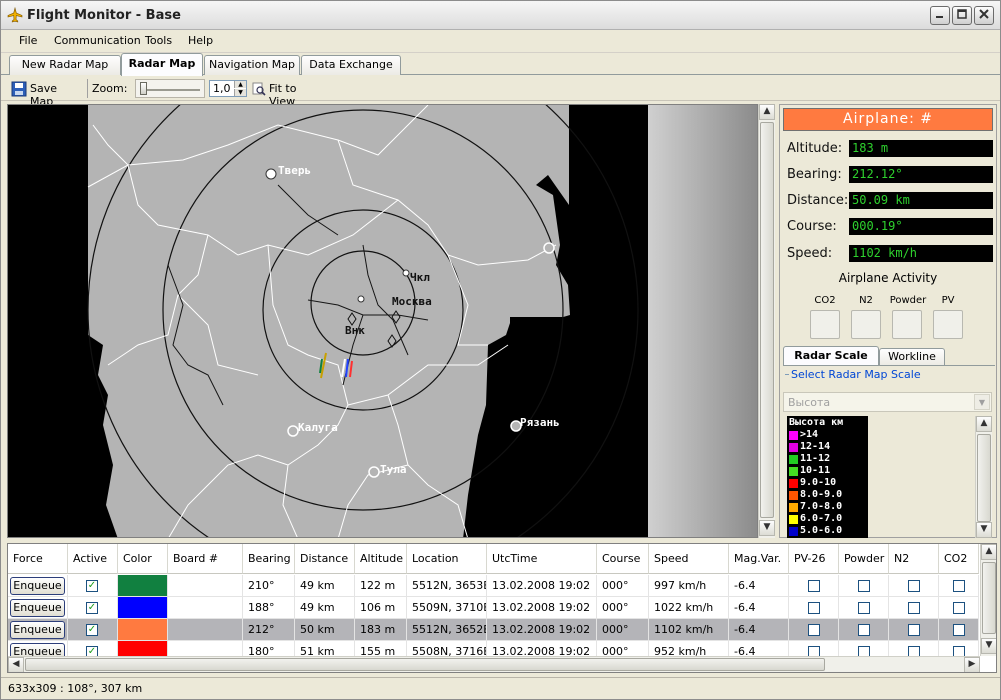  I want to click on map-scrollbar: ▲ ▼, so click(766, 321).